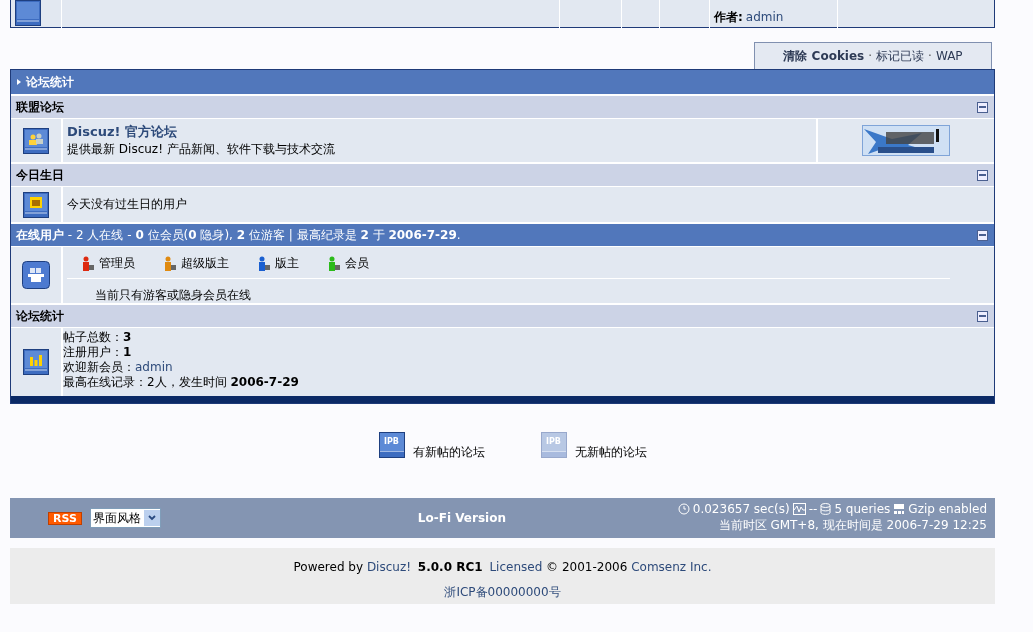  Describe the element at coordinates (824, 56) in the screenshot. I see `nav-link: 清除 Cookies` at that location.